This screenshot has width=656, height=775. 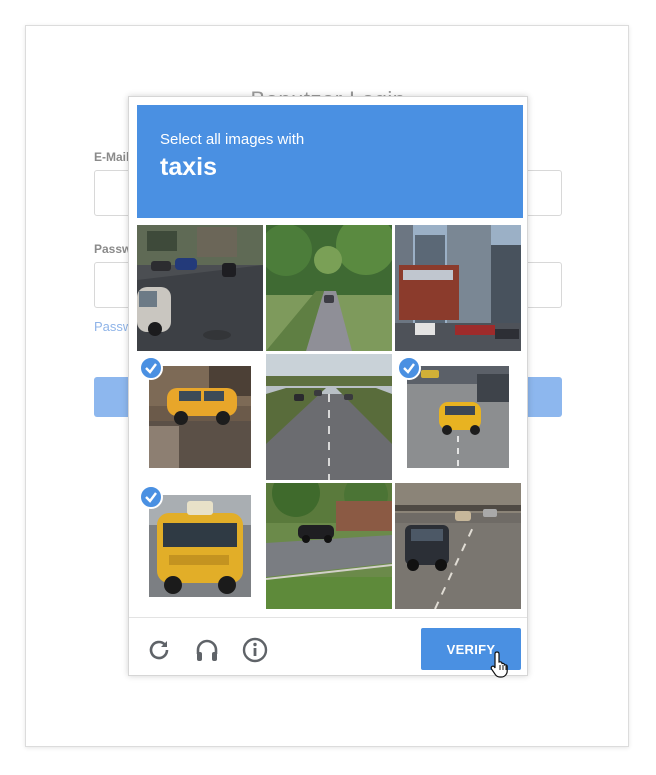 I want to click on captcha-target: taxis, so click(x=188, y=167).